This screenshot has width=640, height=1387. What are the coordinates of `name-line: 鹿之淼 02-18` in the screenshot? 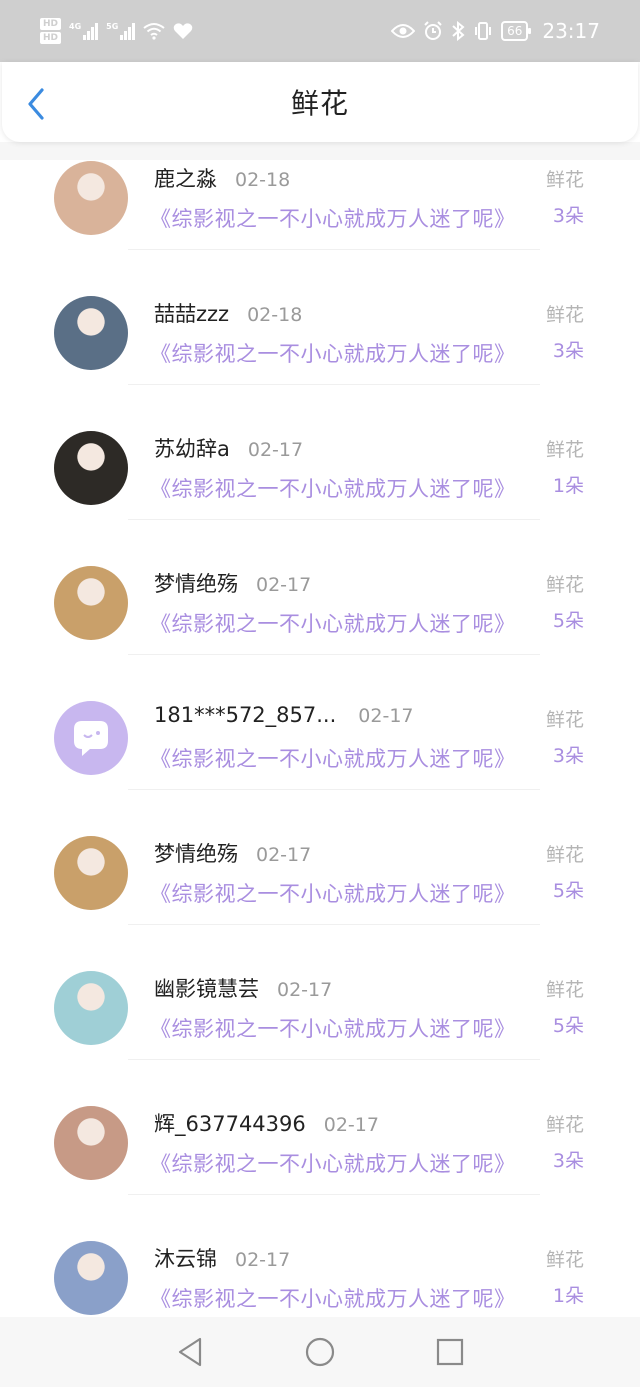 It's located at (222, 178).